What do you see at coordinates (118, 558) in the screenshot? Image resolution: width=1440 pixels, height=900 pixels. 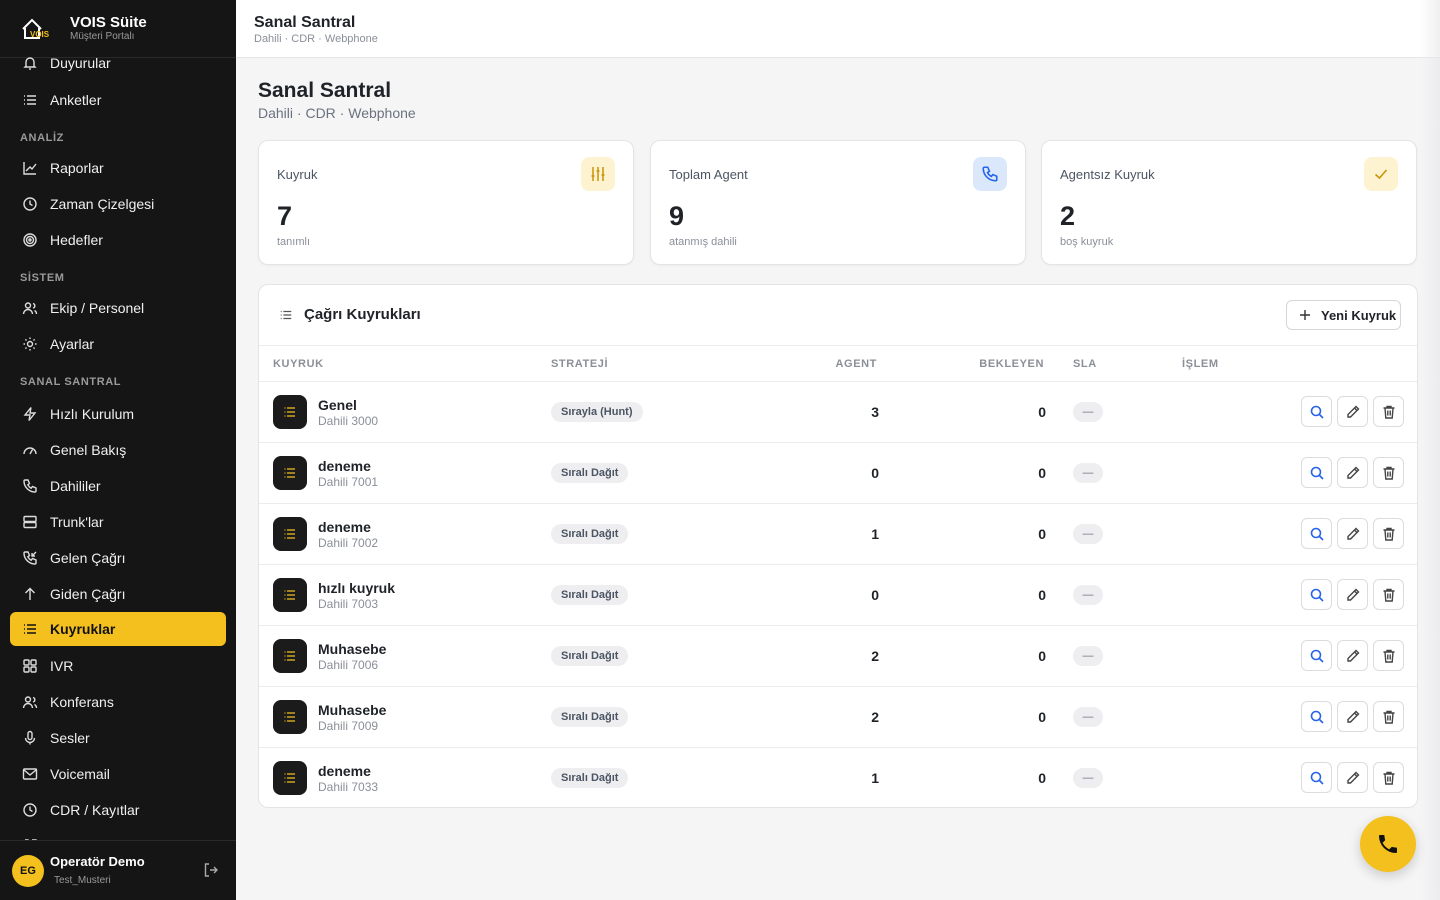 I see `sidebar-item-gelen-cagri: Gelen Çağrı` at bounding box center [118, 558].